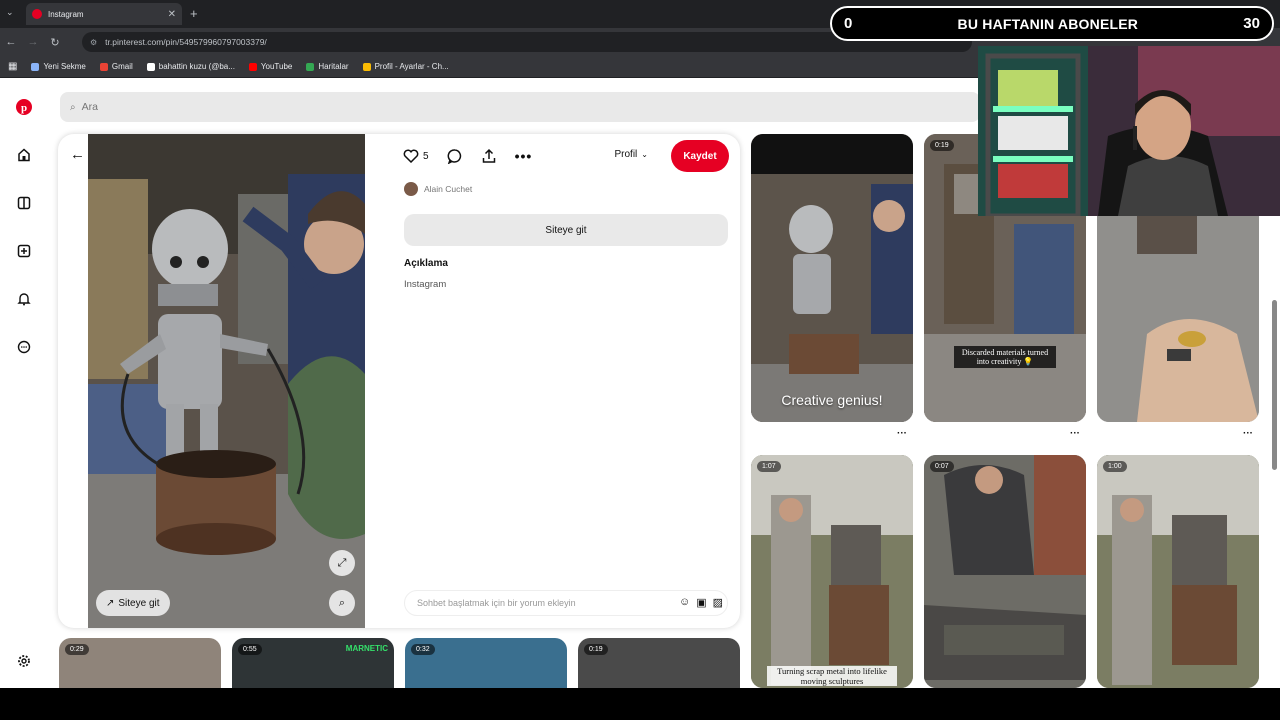  Describe the element at coordinates (566, 230) in the screenshot. I see `visit-site-button: Siteye git` at that location.